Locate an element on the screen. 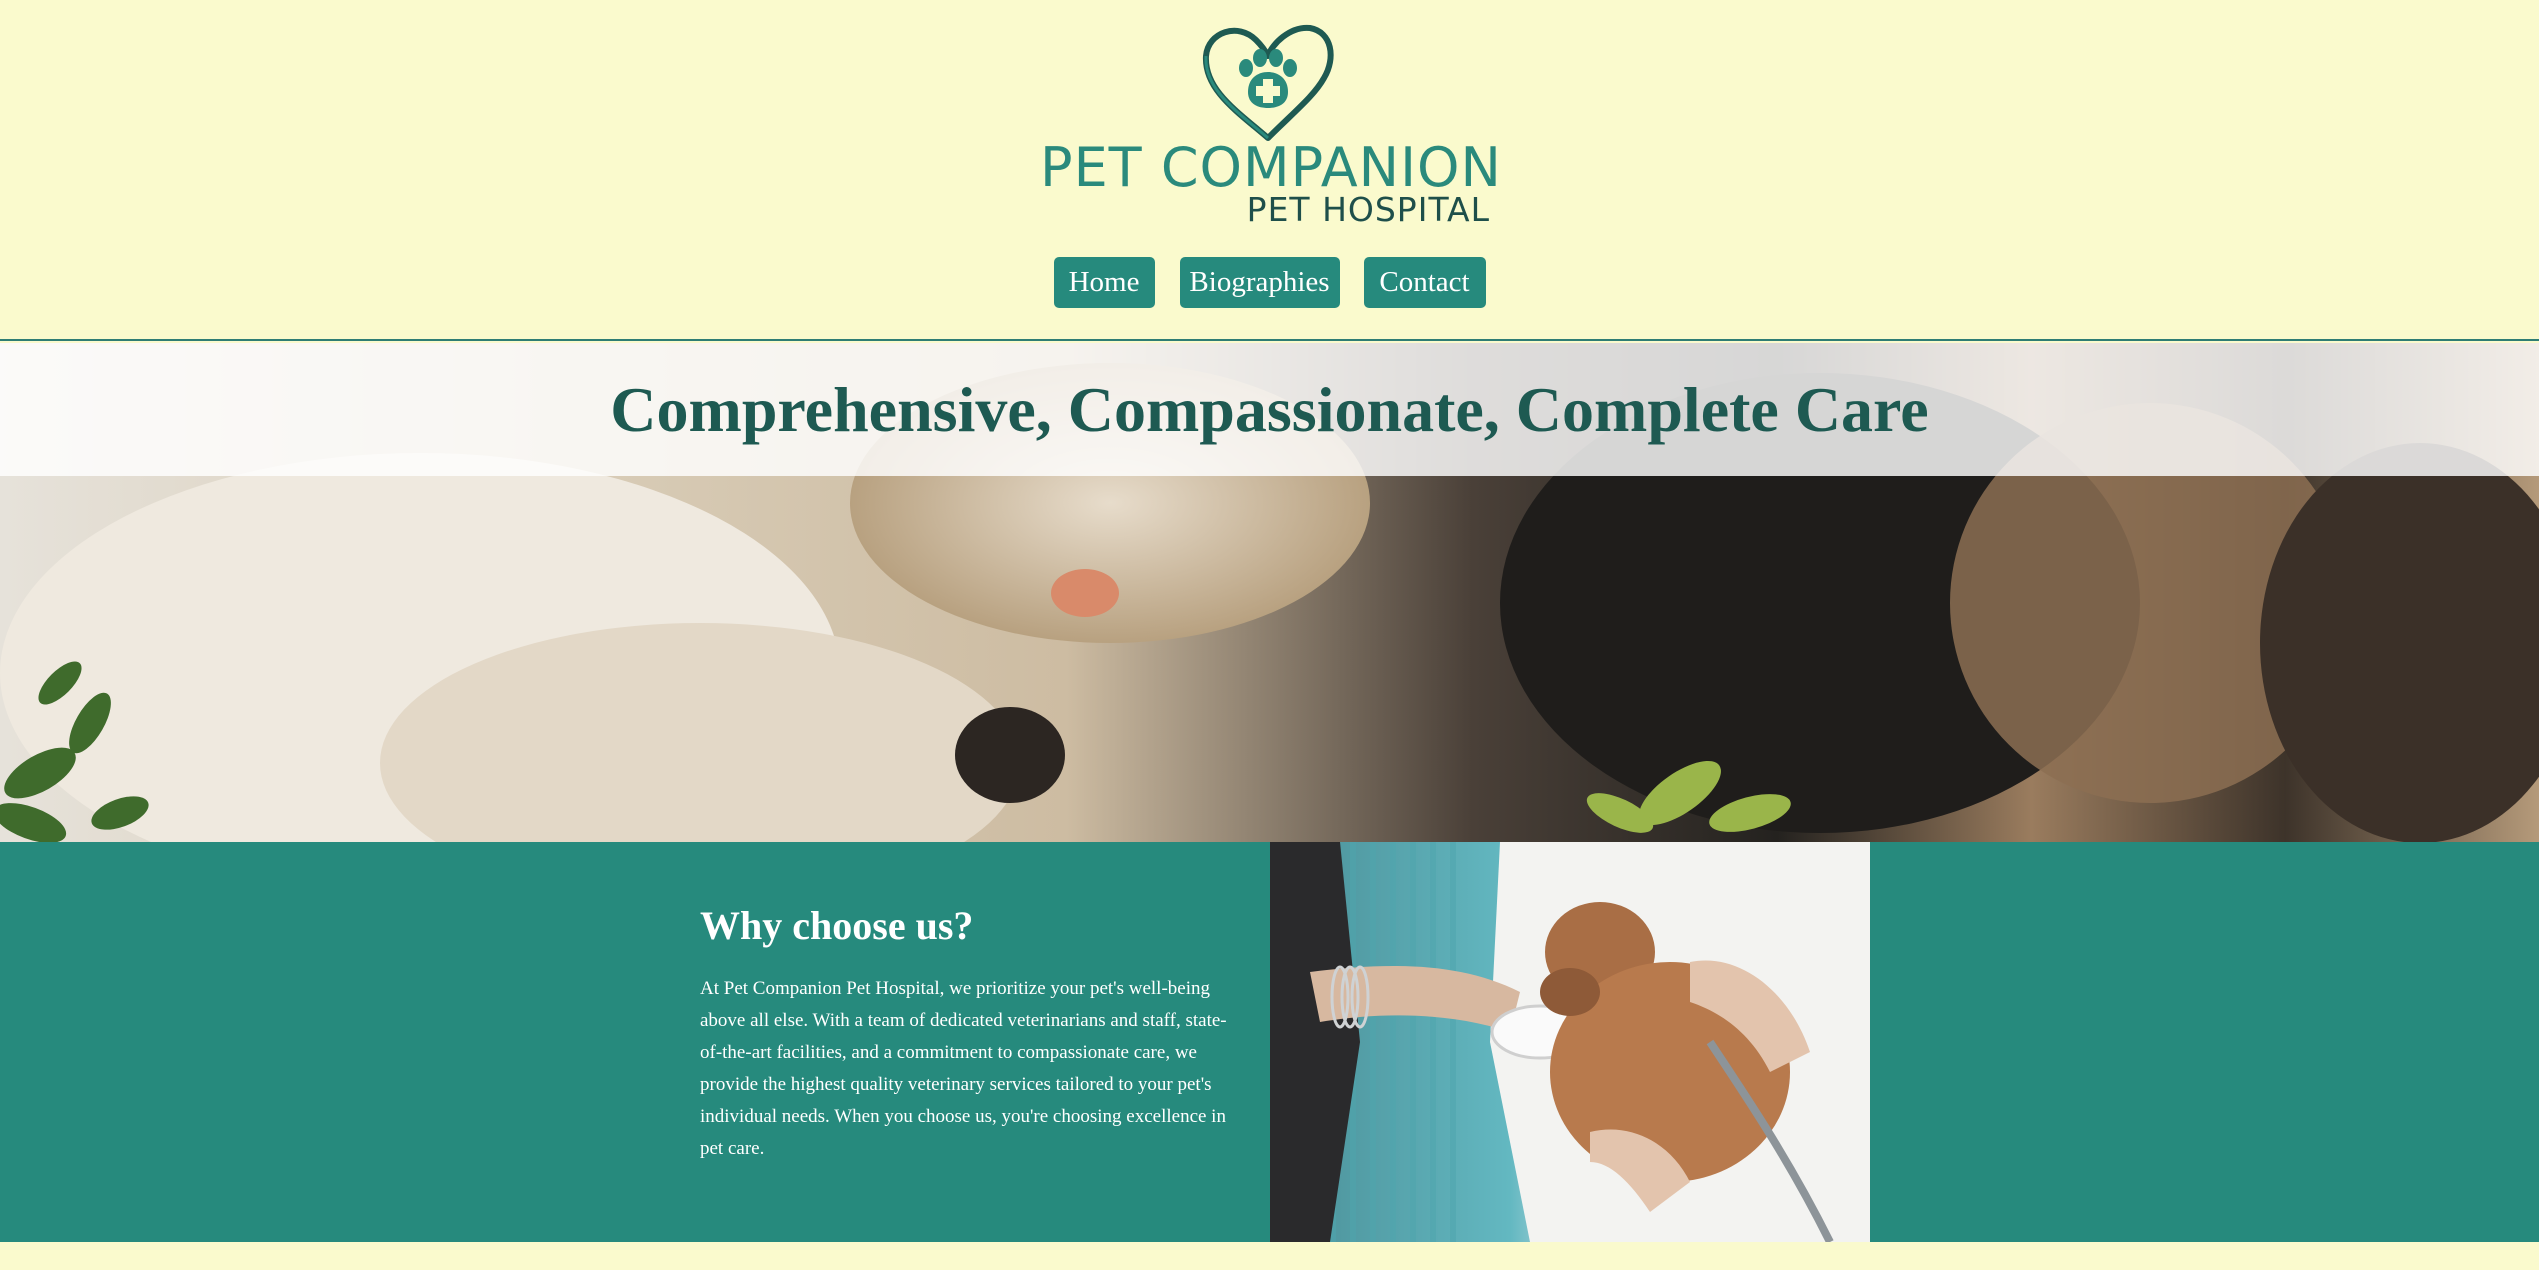 This screenshot has width=2539, height=1270. main-nav: Home Biographies Contact is located at coordinates (1269, 282).